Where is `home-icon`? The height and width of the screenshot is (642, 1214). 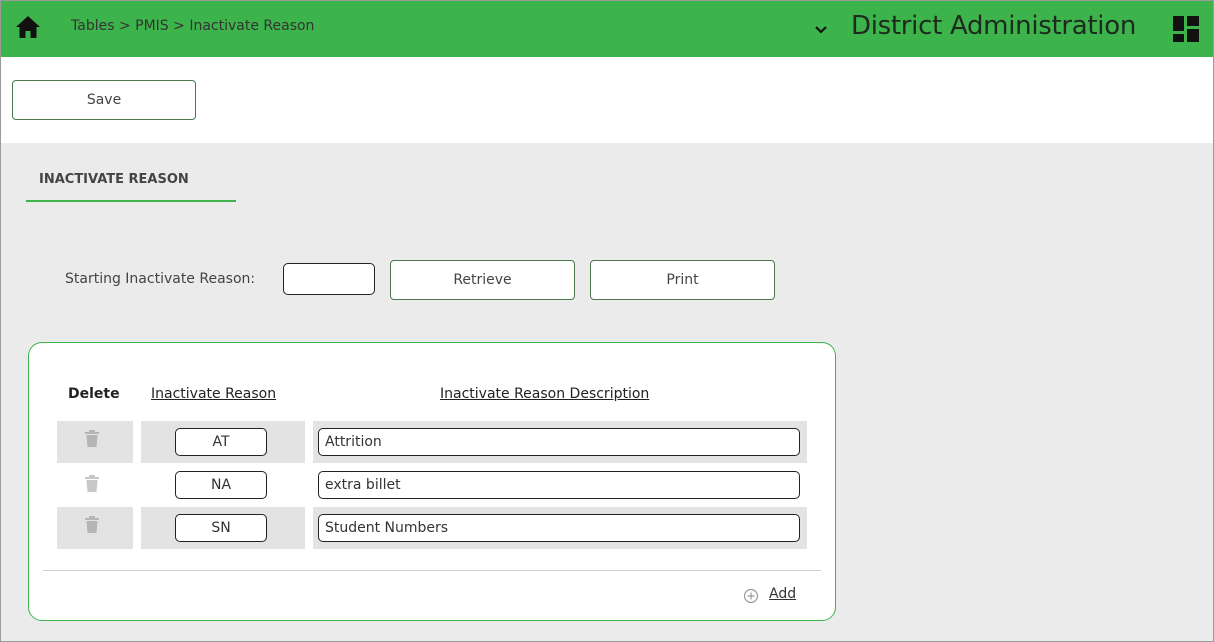
home-icon is located at coordinates (28, 27).